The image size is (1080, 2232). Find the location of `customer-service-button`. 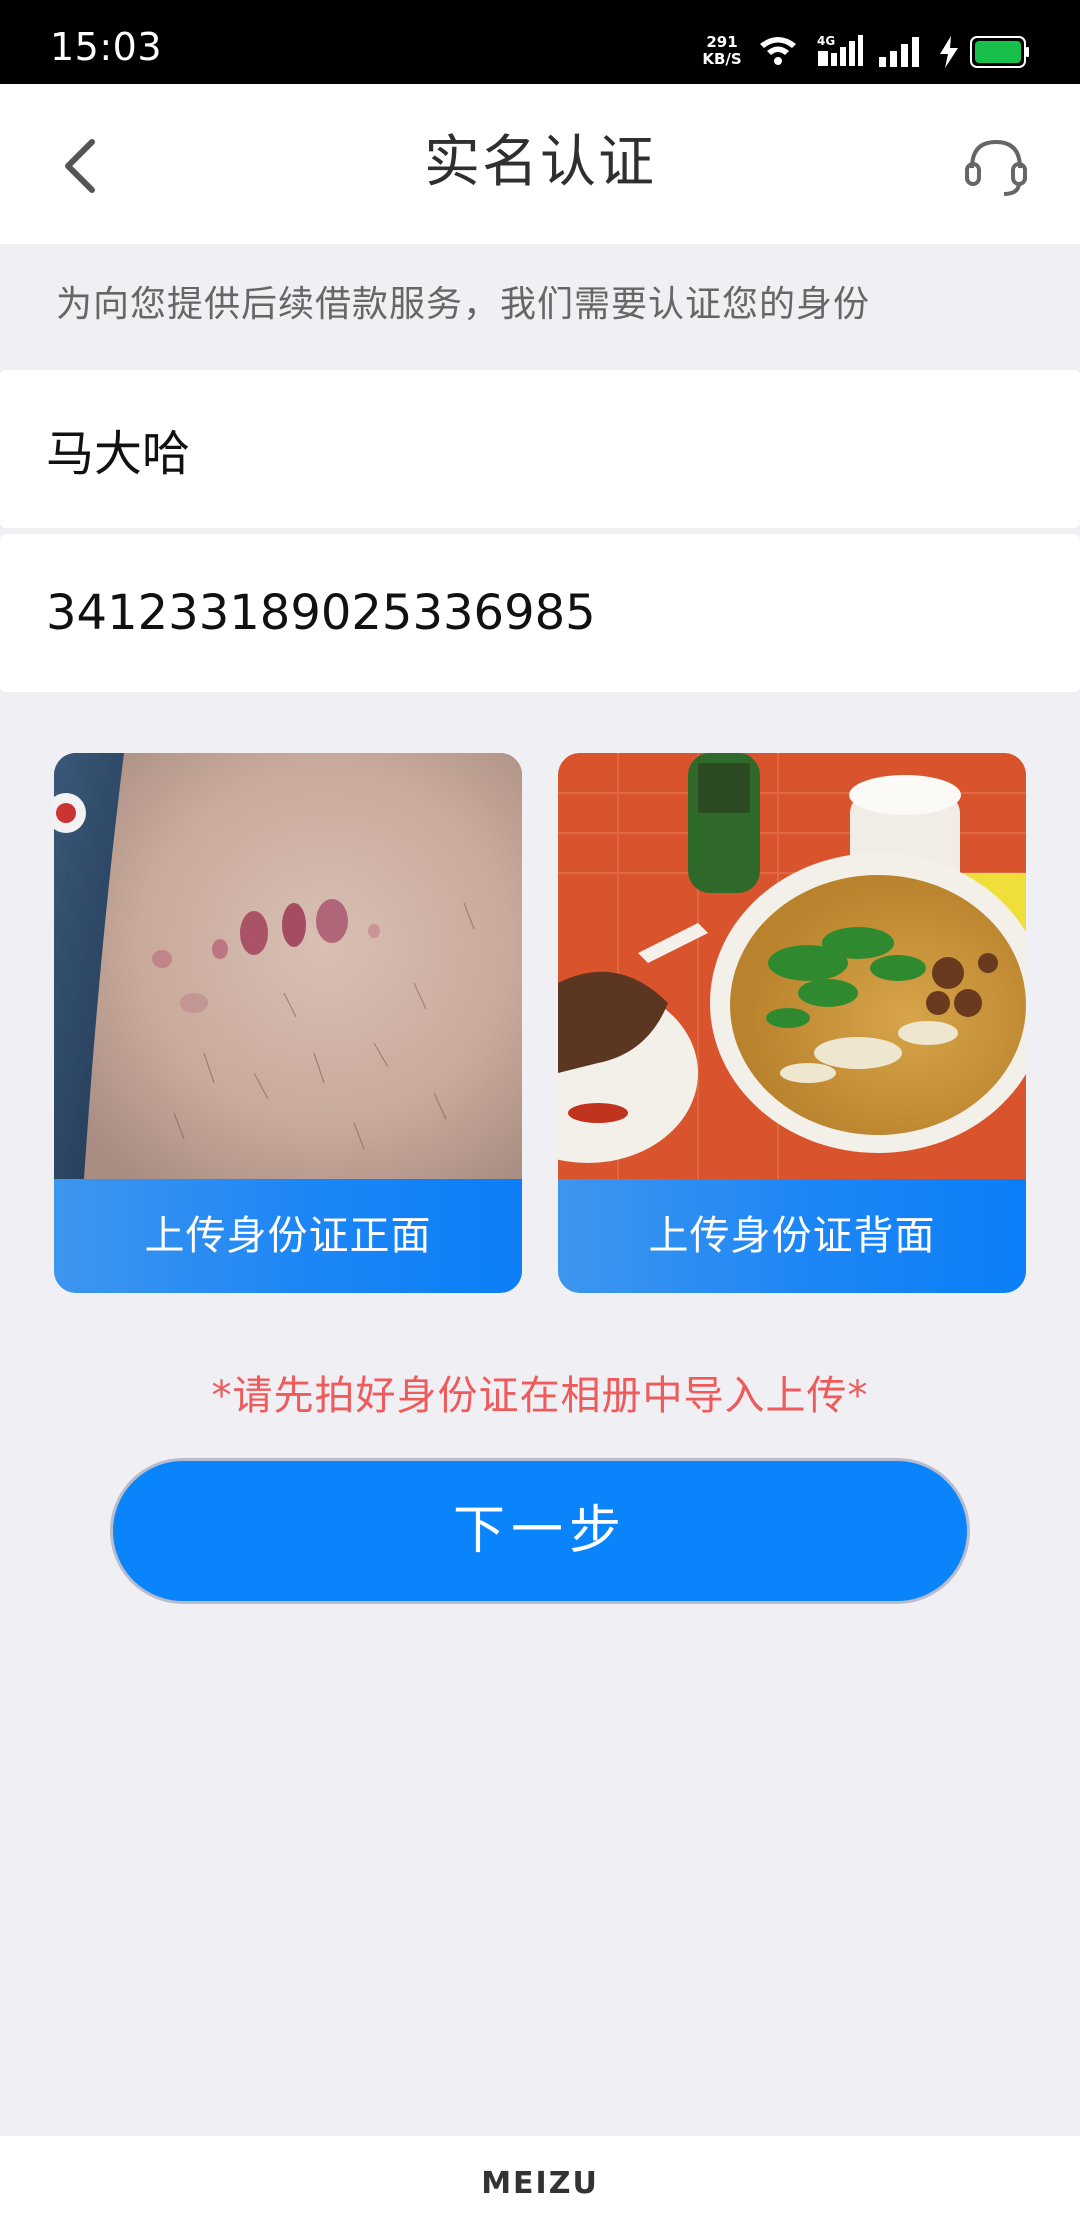

customer-service-button is located at coordinates (996, 166).